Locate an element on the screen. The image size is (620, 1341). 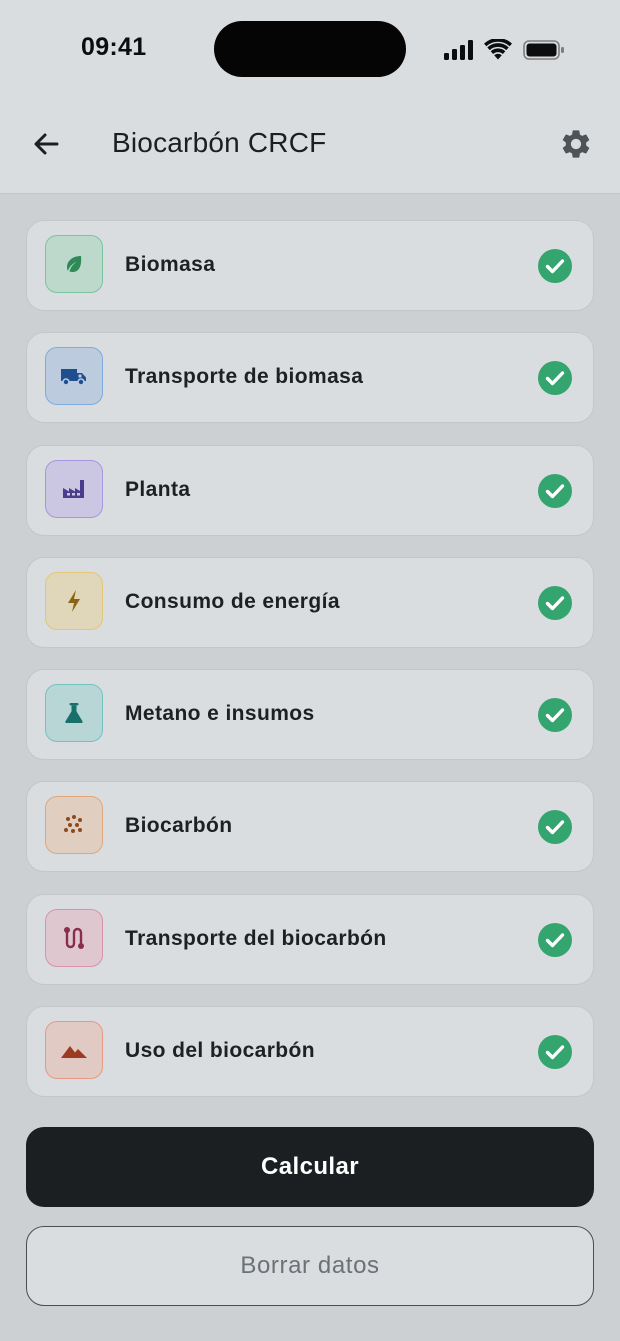
mountain-icon is located at coordinates (74, 1050).